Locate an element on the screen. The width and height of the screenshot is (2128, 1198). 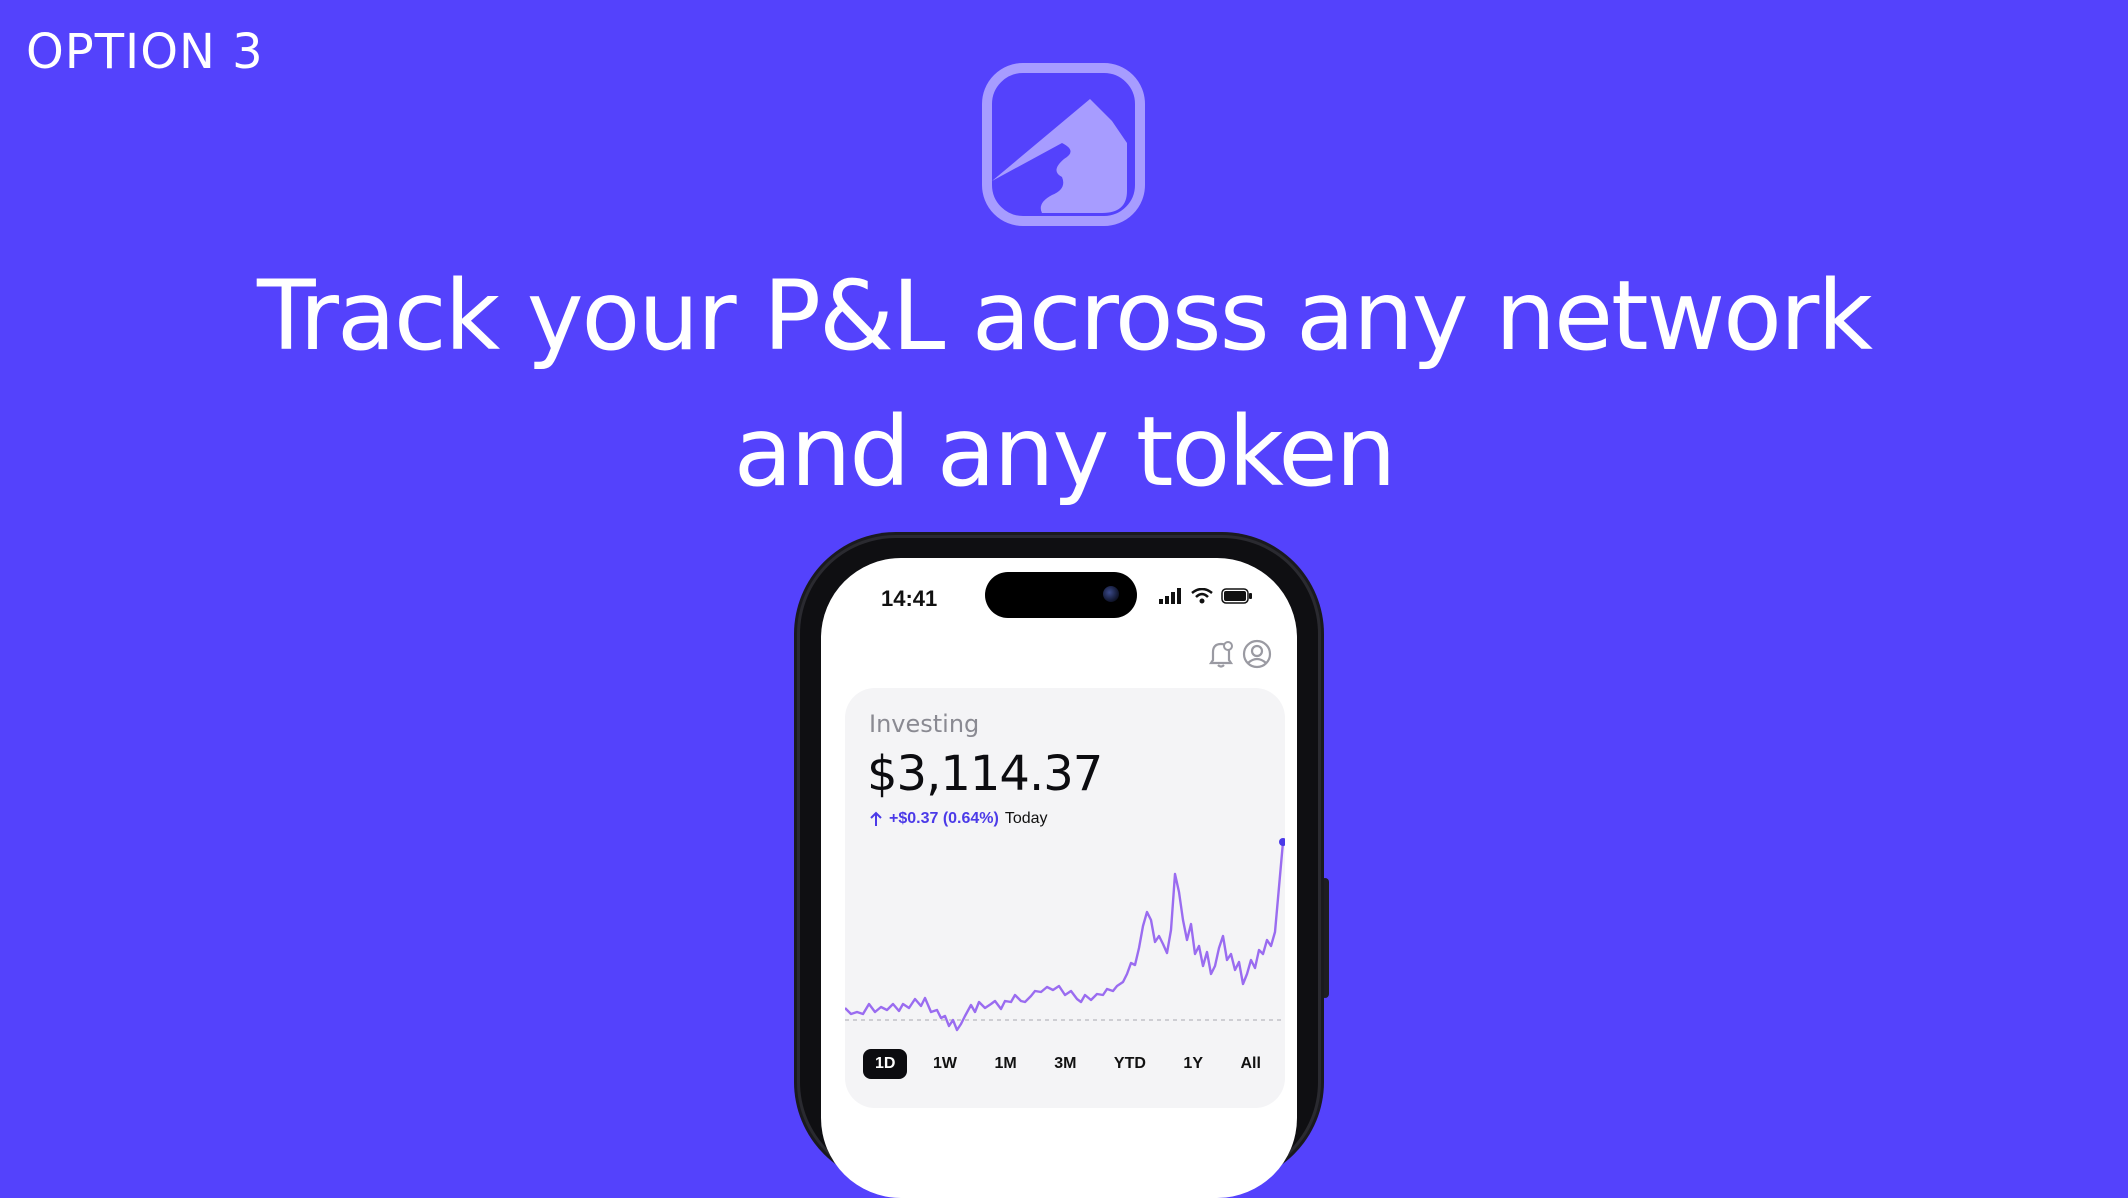
phone-side-button-power is located at coordinates (1325, 938).